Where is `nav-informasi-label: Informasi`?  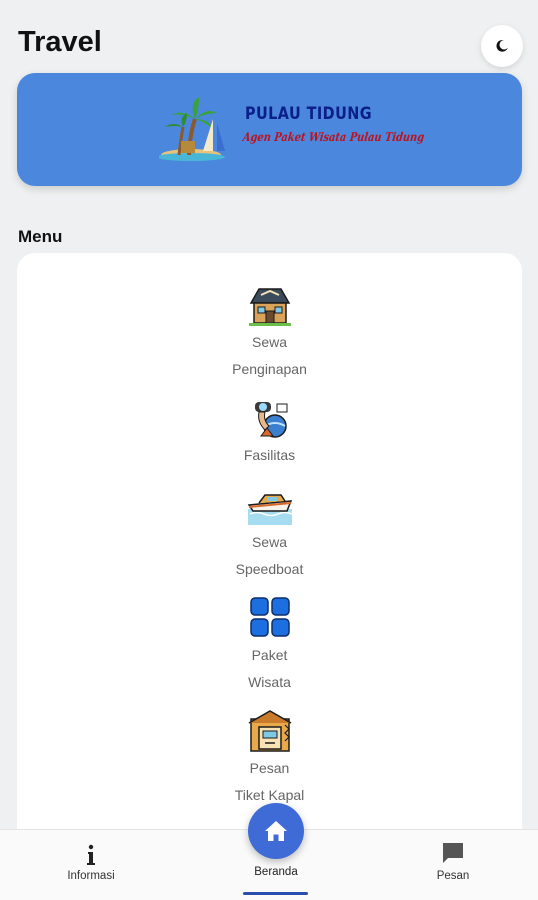 nav-informasi-label: Informasi is located at coordinates (91, 876).